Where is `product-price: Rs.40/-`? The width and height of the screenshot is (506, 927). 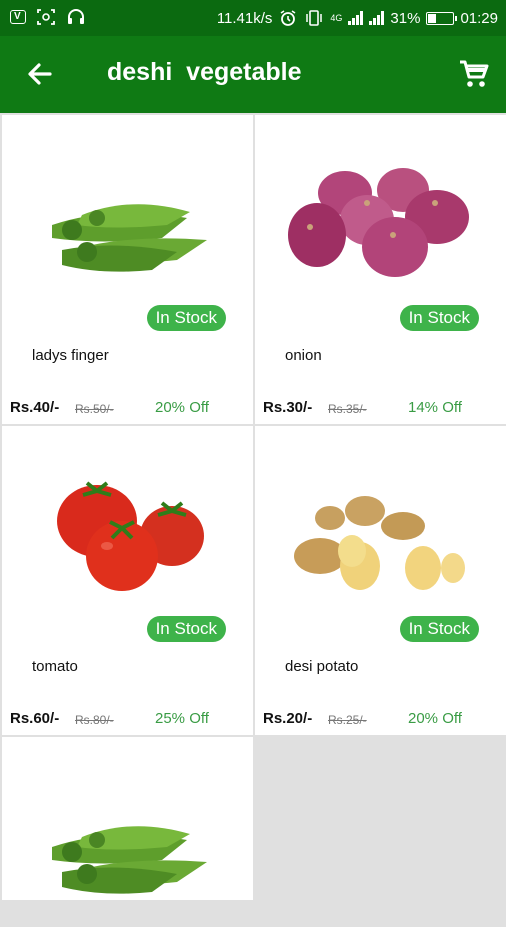
product-price: Rs.40/- is located at coordinates (35, 407).